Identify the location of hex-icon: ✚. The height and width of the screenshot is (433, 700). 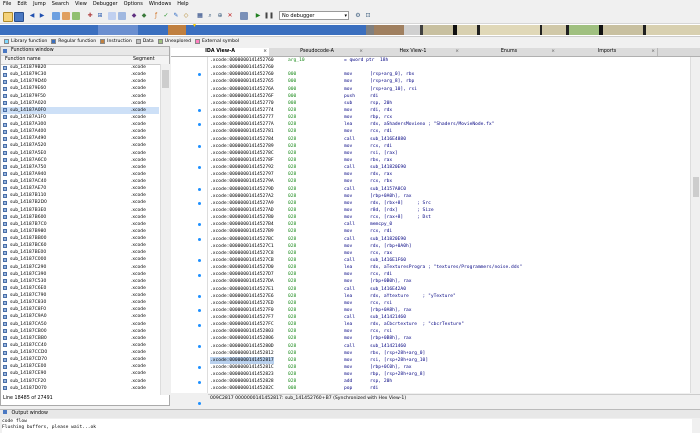
(90, 16).